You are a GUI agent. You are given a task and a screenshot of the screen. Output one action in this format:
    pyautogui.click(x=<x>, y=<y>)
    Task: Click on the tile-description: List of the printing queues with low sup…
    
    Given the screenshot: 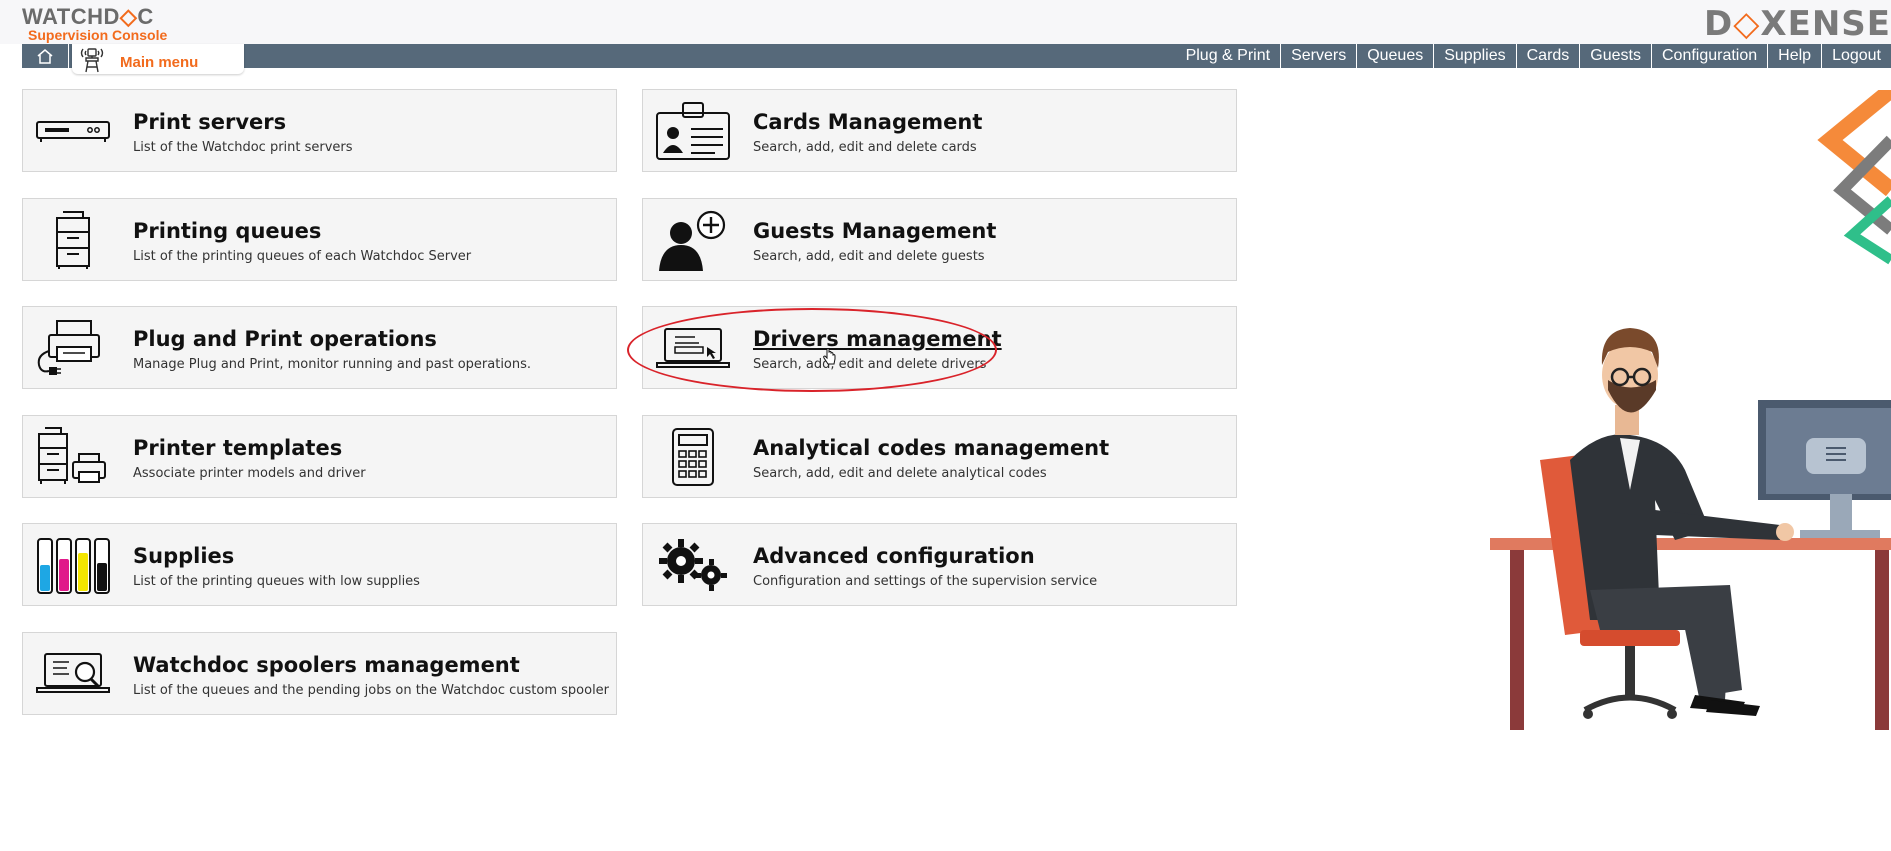 What is the action you would take?
    pyautogui.click(x=276, y=581)
    